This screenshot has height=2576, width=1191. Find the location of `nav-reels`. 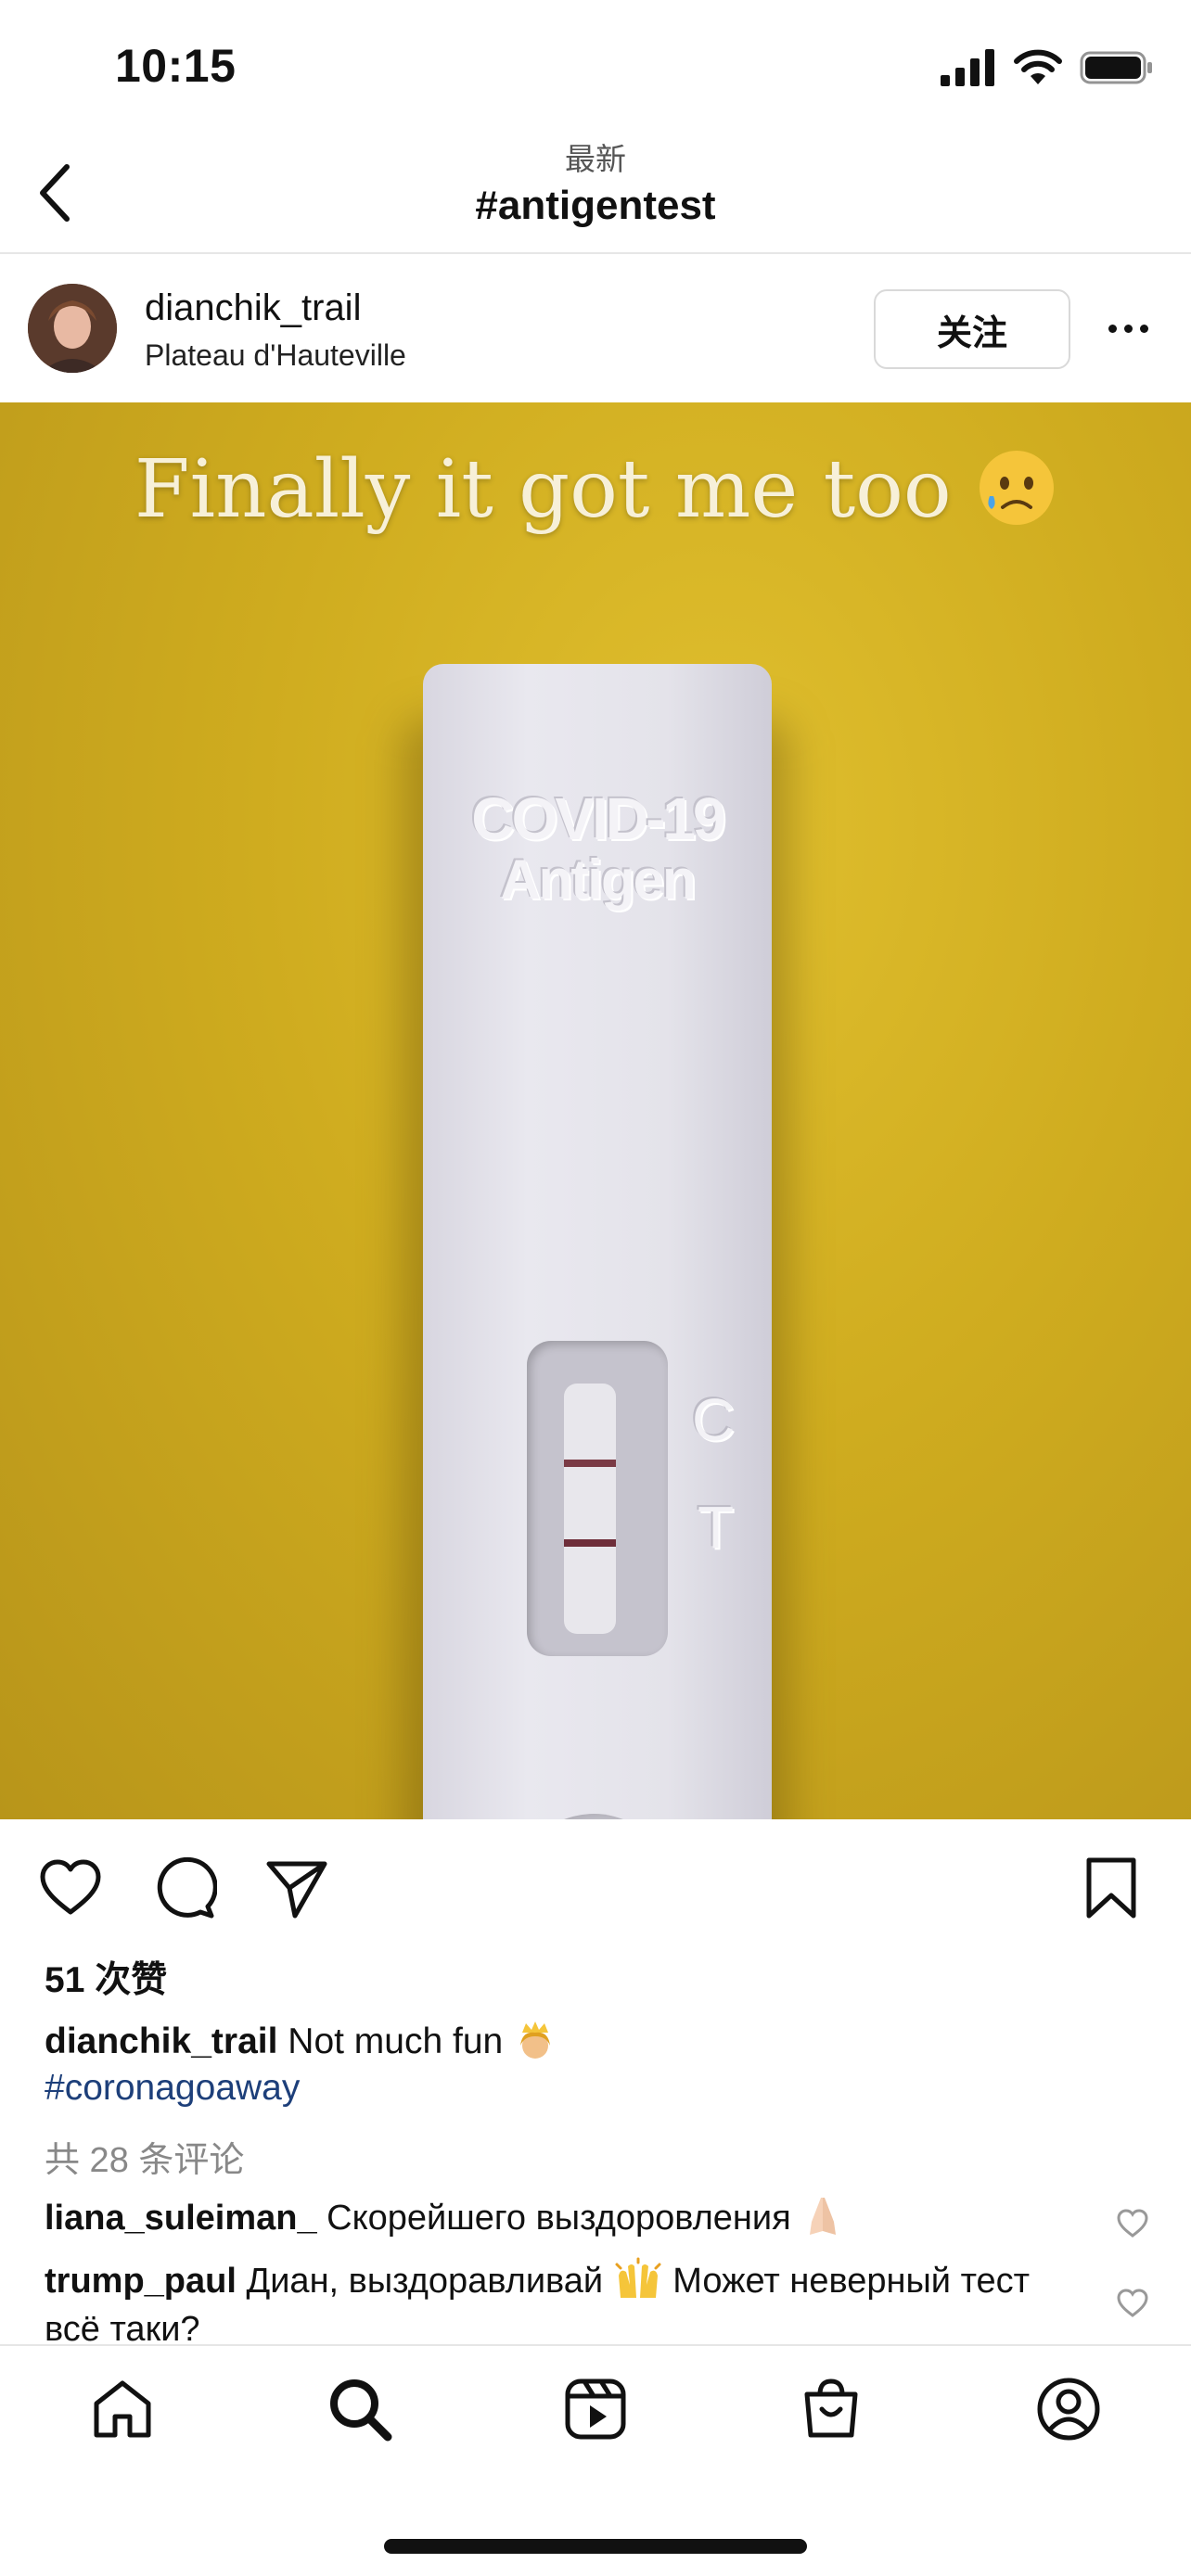

nav-reels is located at coordinates (595, 2409).